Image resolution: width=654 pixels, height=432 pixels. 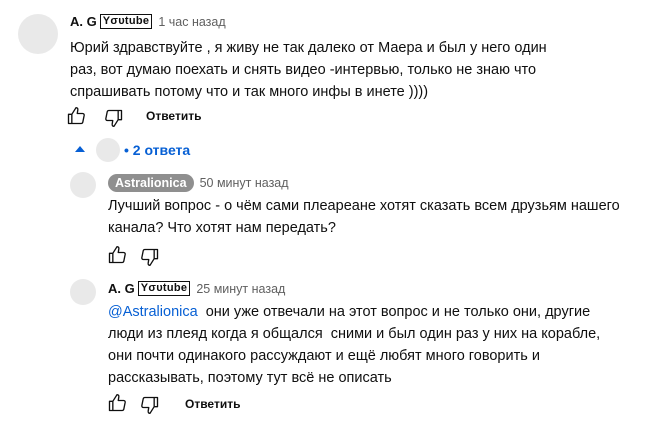 What do you see at coordinates (80, 150) in the screenshot?
I see `caret-up-icon` at bounding box center [80, 150].